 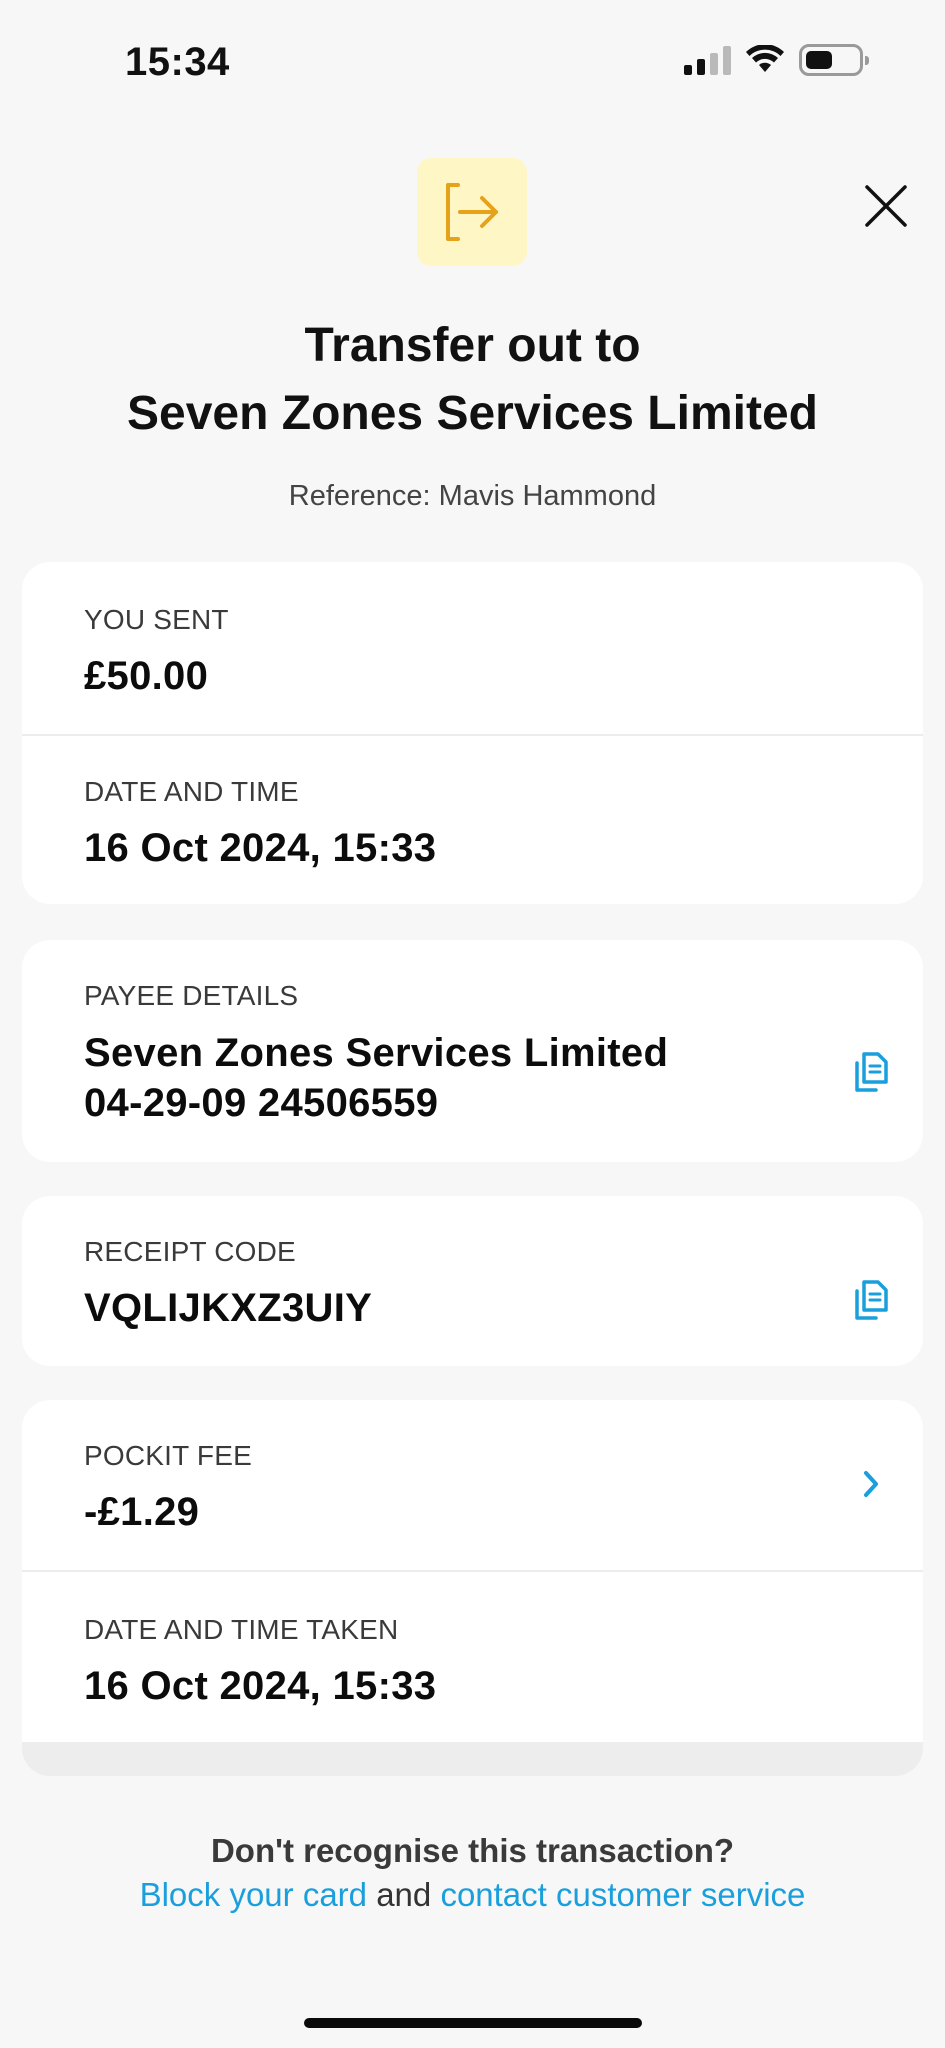 I want to click on payee-account: 04-29-09 24506559, so click(x=261, y=1103).